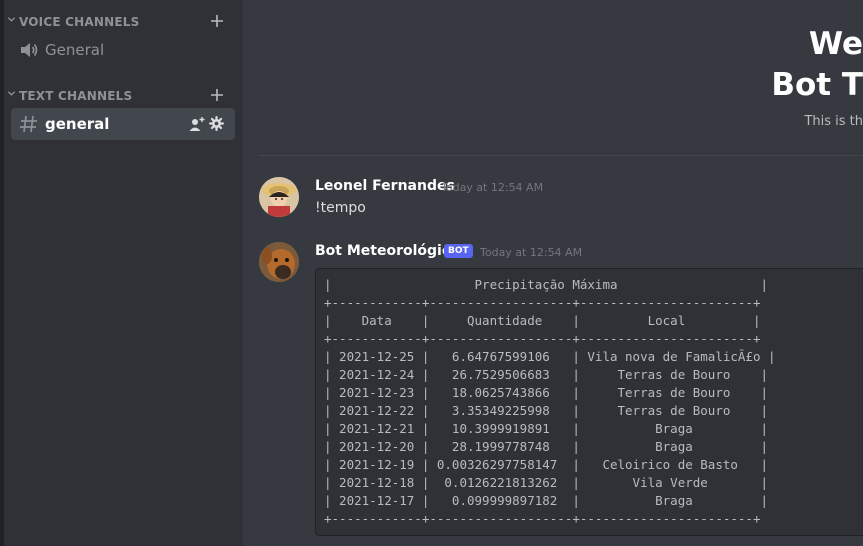 The width and height of the screenshot is (863, 546). I want to click on category-voice-channels: VOICE CHANNELS, so click(123, 21).